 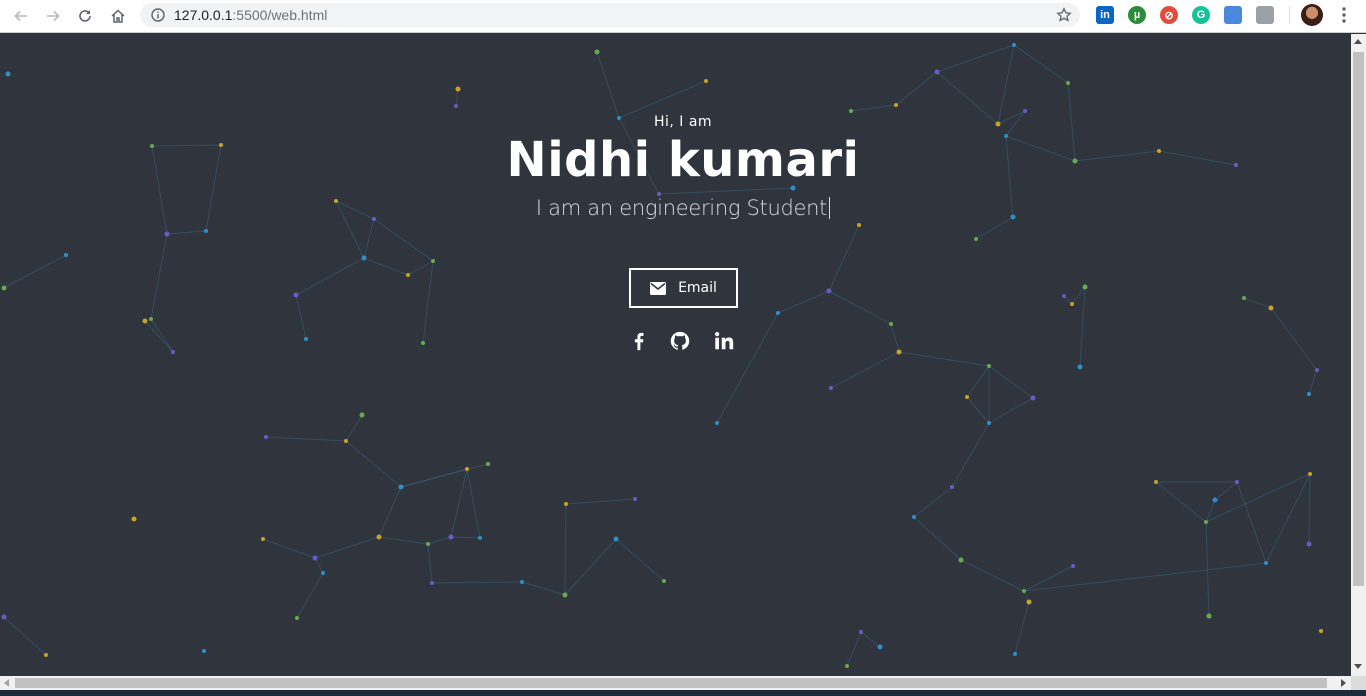 What do you see at coordinates (639, 341) in the screenshot?
I see `facebook-link` at bounding box center [639, 341].